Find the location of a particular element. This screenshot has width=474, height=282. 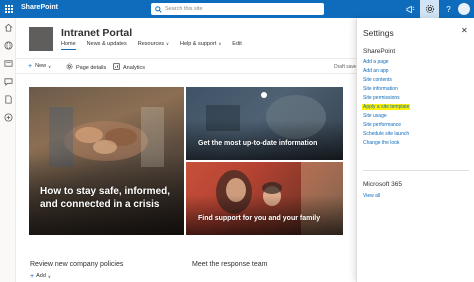

nav-item-news: News & updates is located at coordinates (107, 44).